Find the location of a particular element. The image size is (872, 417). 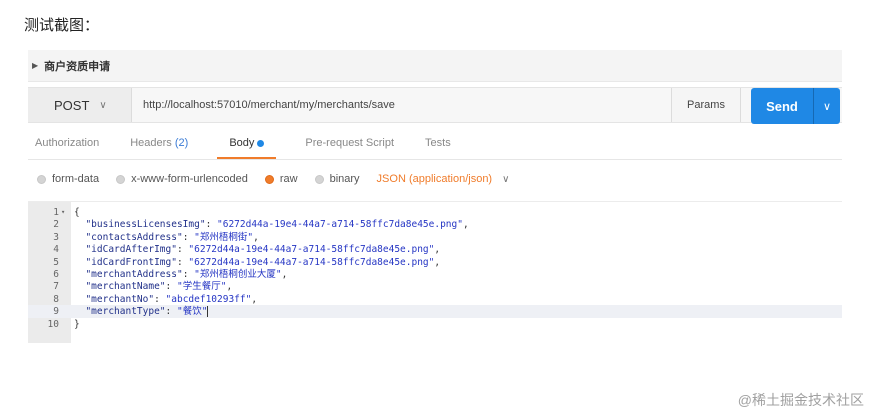

radio-selected-icon is located at coordinates (269, 179).